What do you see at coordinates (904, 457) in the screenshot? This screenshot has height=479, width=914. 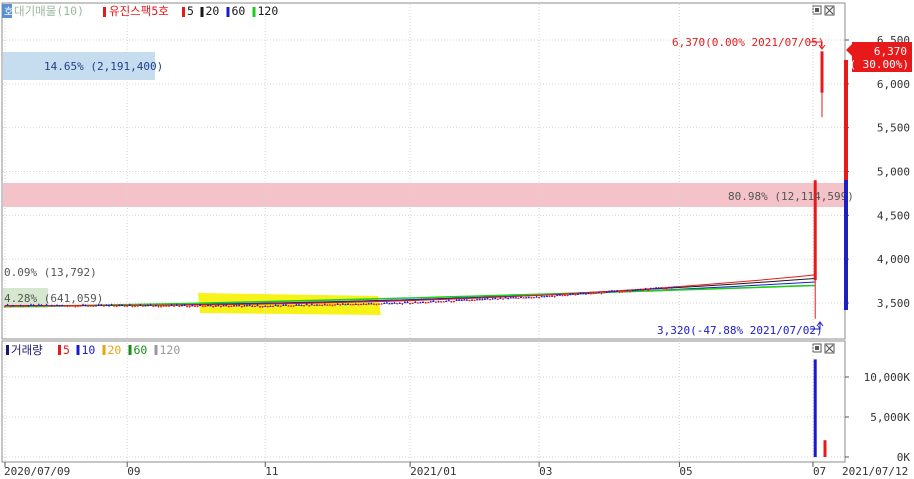 I see `volume-tick-label: 0K` at bounding box center [904, 457].